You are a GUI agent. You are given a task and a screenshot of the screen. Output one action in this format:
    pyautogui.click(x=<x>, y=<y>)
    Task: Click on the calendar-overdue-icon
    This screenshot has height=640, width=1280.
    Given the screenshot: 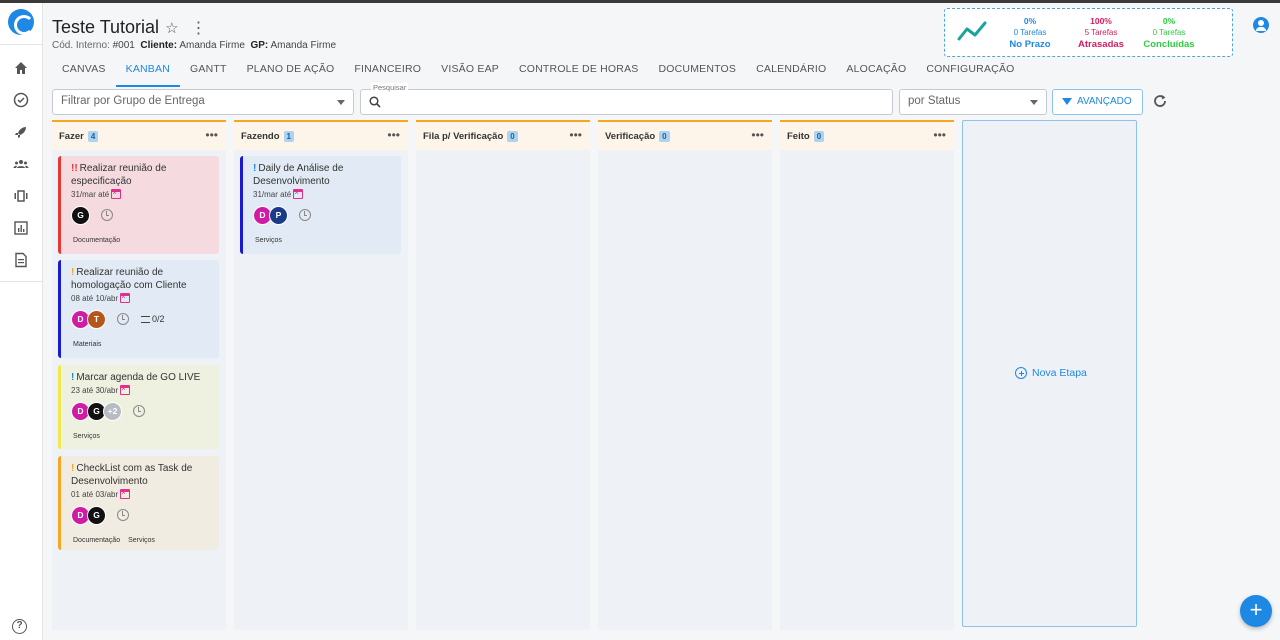 What is the action you would take?
    pyautogui.click(x=125, y=493)
    